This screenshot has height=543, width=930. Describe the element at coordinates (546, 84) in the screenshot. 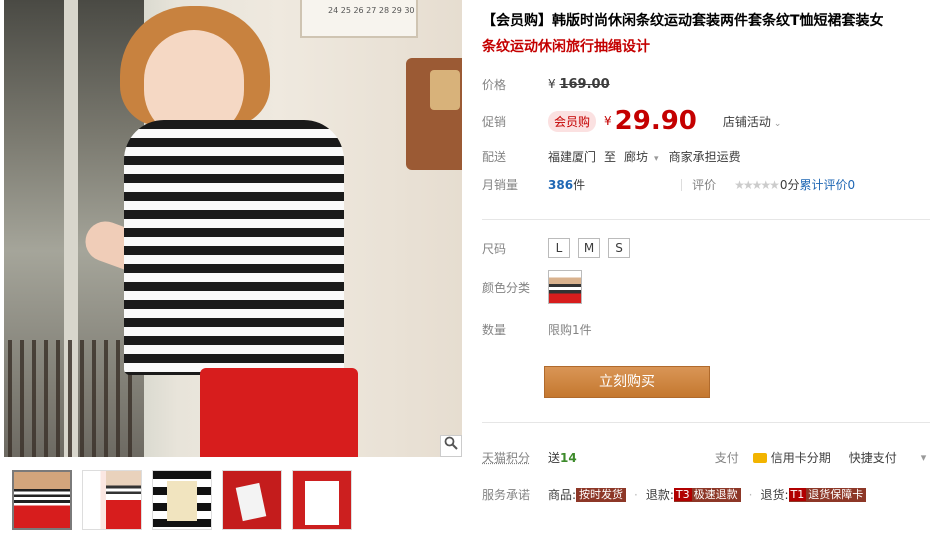

I see `price-row: 价格 ¥ 169.00` at that location.